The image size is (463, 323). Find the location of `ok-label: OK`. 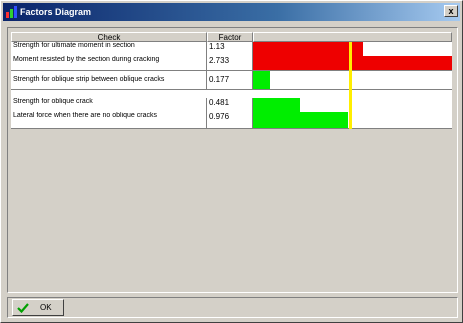

ok-label: OK is located at coordinates (46, 307).